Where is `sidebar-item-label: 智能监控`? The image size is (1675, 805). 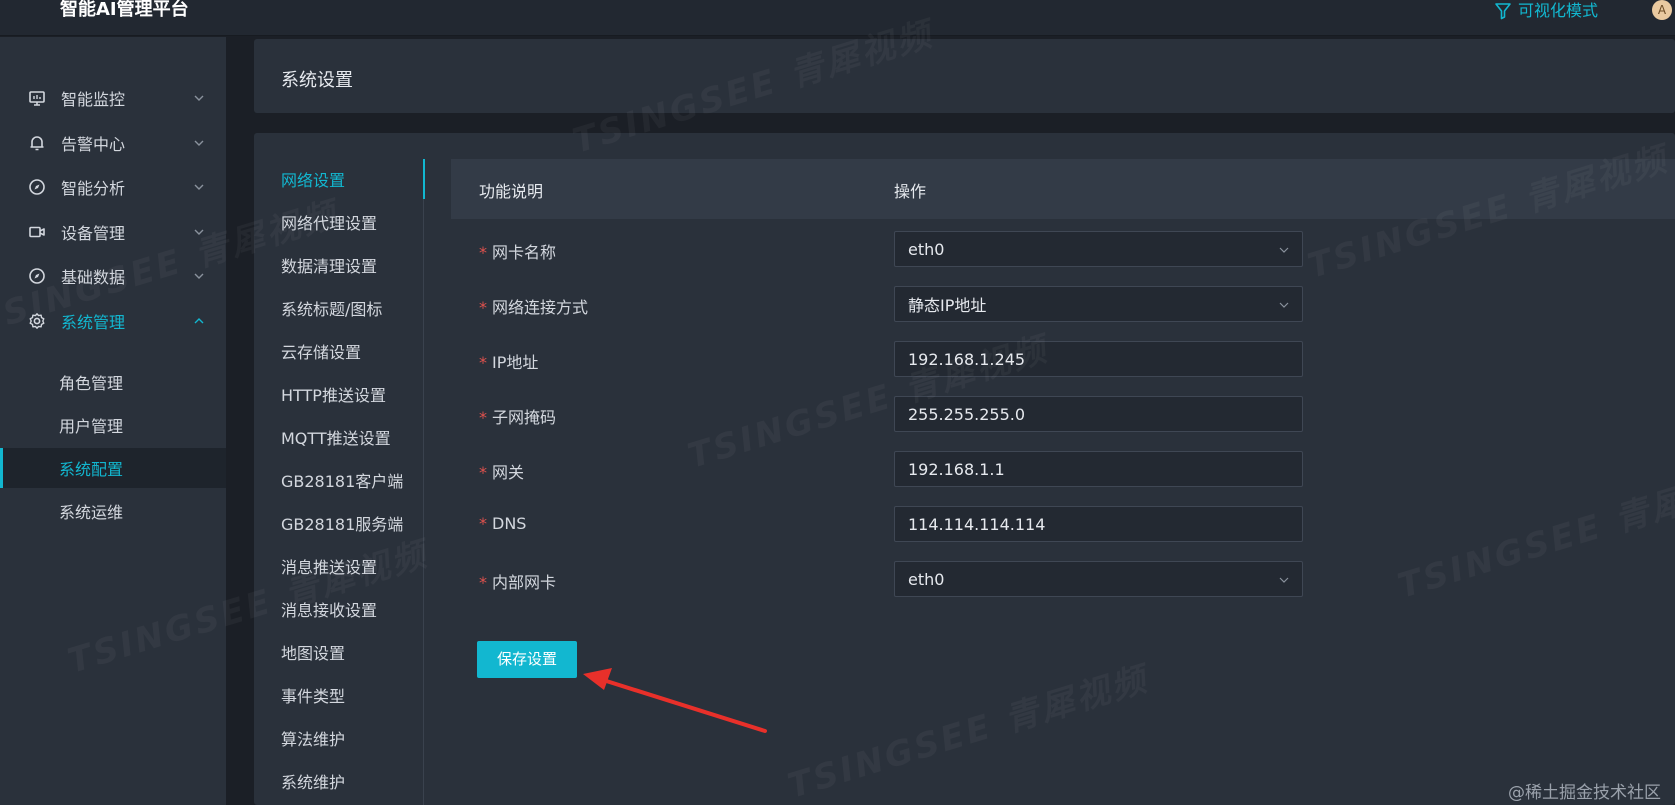
sidebar-item-label: 智能监控 is located at coordinates (93, 99).